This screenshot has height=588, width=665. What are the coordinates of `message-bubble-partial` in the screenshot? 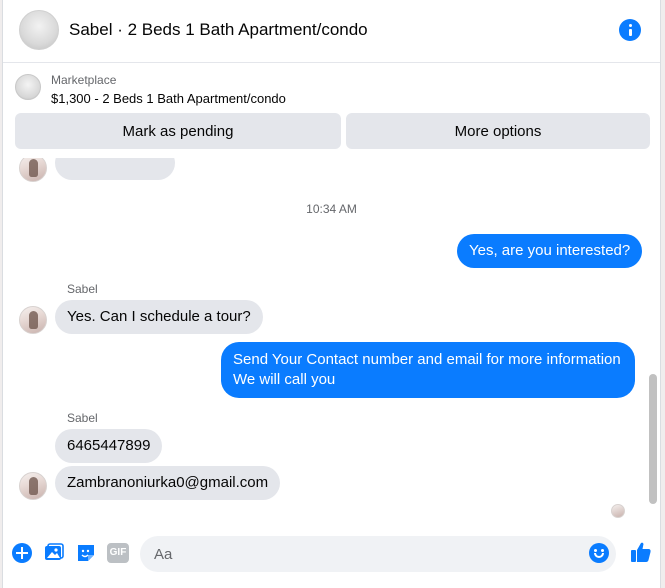 It's located at (115, 169).